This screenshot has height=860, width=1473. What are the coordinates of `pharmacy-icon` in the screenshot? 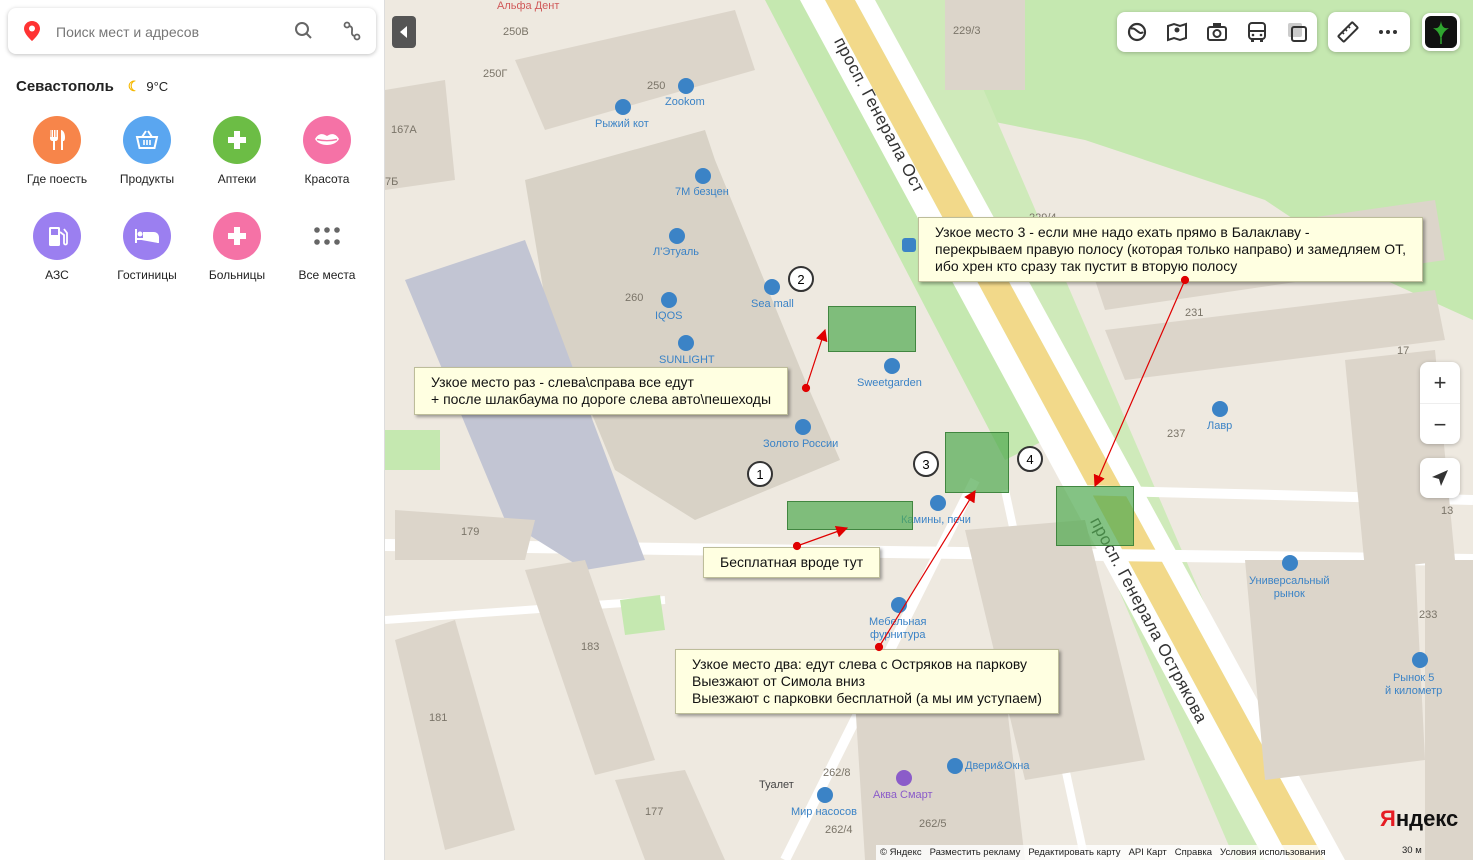 It's located at (237, 140).